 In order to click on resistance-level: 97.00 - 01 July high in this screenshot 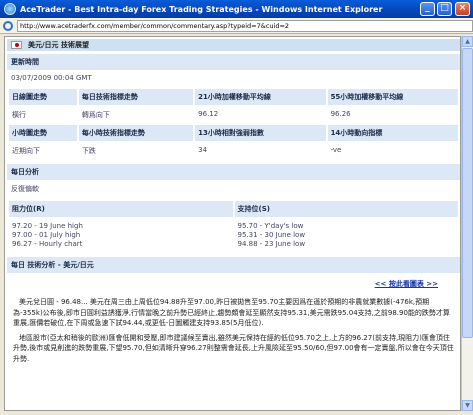, I will do `click(46, 235)`.